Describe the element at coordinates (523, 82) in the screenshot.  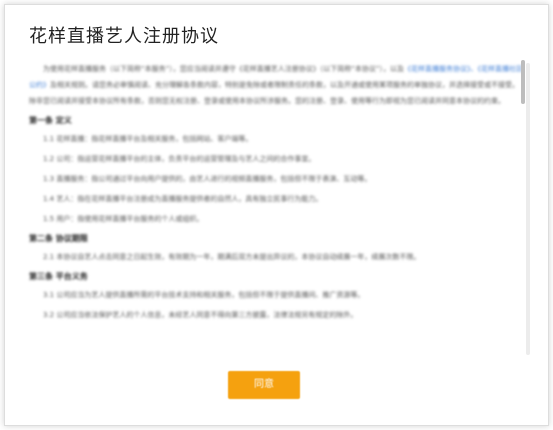
I see `scrollbar-thumb` at that location.